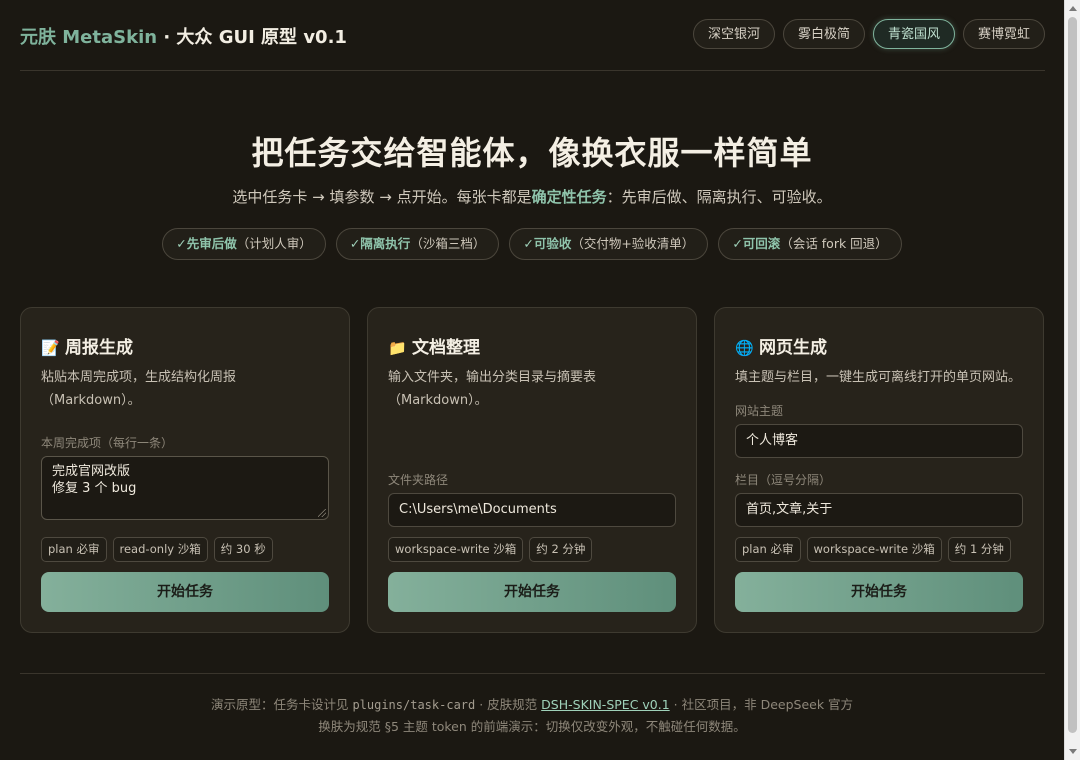 This screenshot has width=1080, height=760. What do you see at coordinates (94, 488) in the screenshot?
I see `textarea-line: 修复 3 个 bug` at bounding box center [94, 488].